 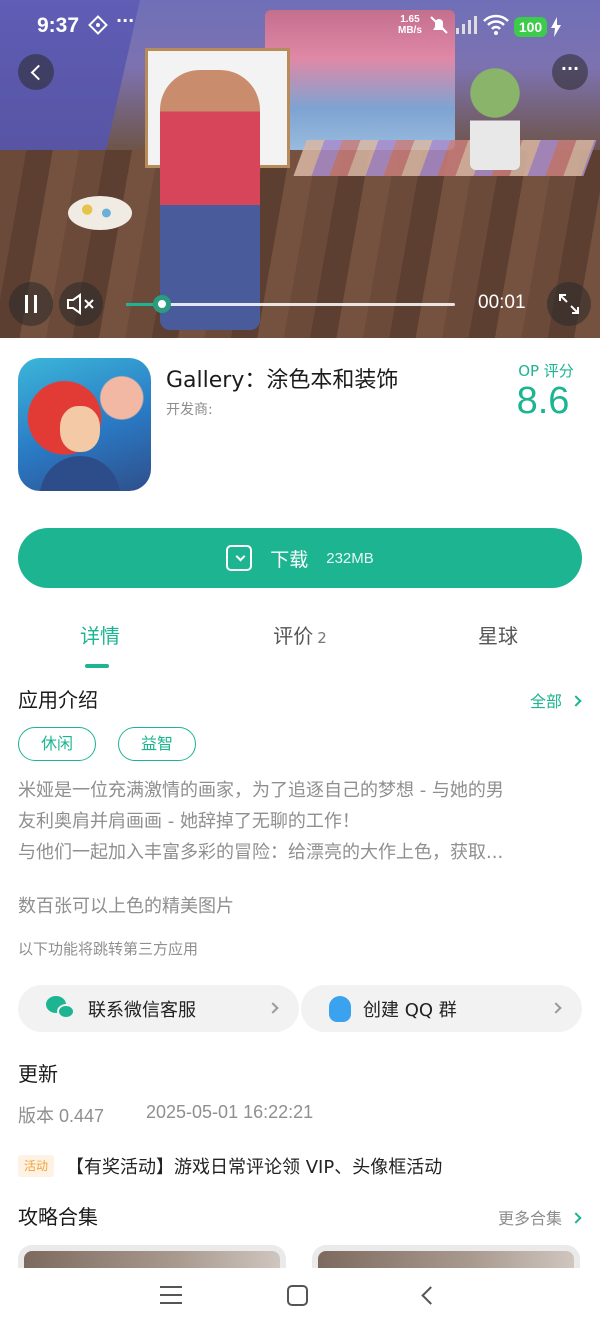 What do you see at coordinates (293, 636) in the screenshot?
I see `tab-reviews-label: 评价` at bounding box center [293, 636].